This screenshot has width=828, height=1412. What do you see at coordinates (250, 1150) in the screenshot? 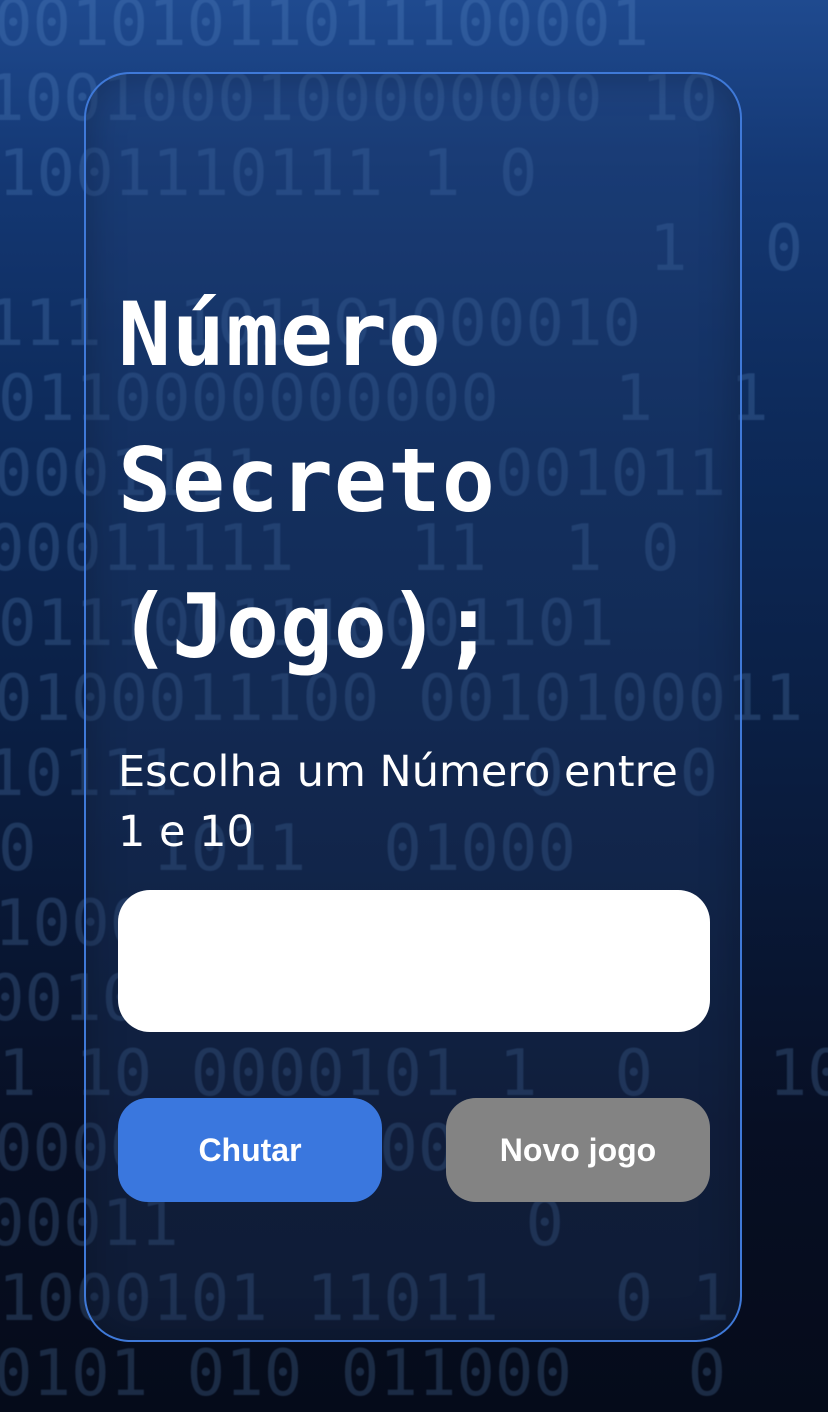
I see `guess-button: Chutar` at bounding box center [250, 1150].